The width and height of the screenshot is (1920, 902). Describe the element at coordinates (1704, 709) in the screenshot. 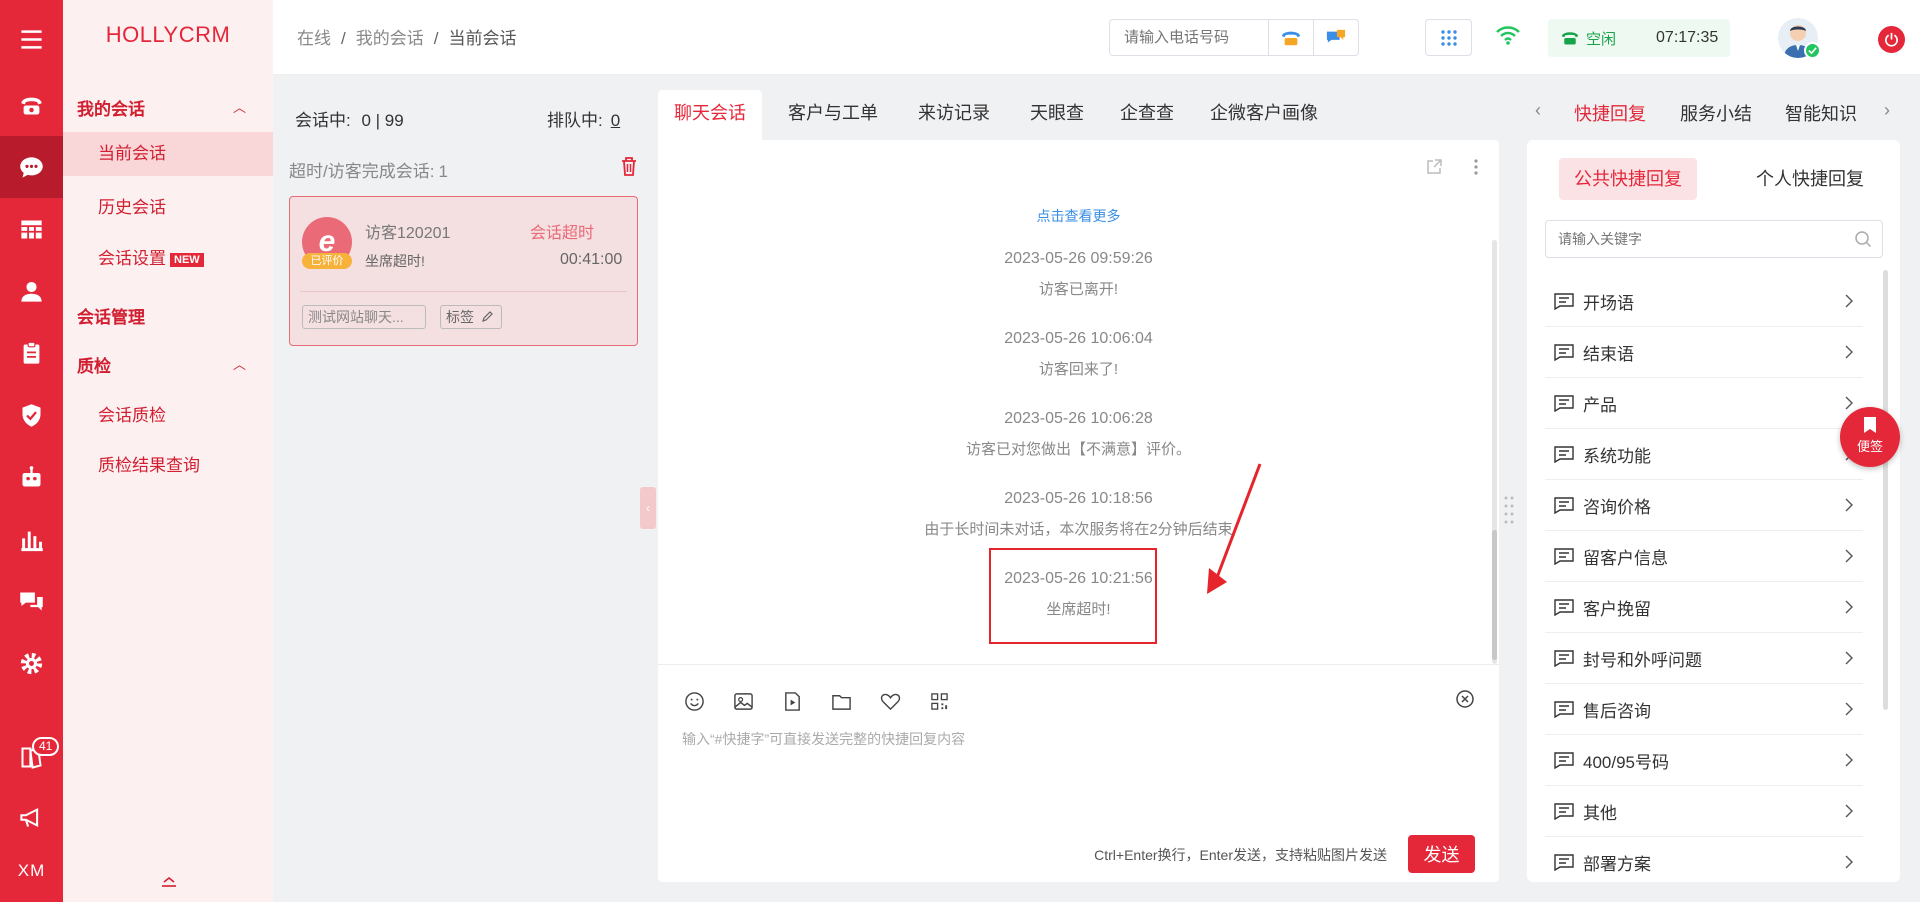

I see `quick-reply-item: 售后咨询` at that location.